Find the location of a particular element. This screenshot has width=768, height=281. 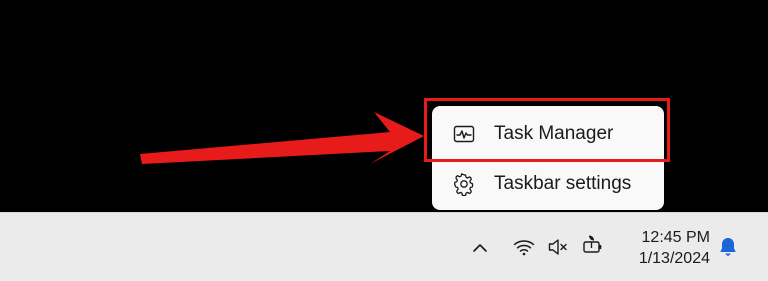

battery-charging-icon is located at coordinates (592, 245).